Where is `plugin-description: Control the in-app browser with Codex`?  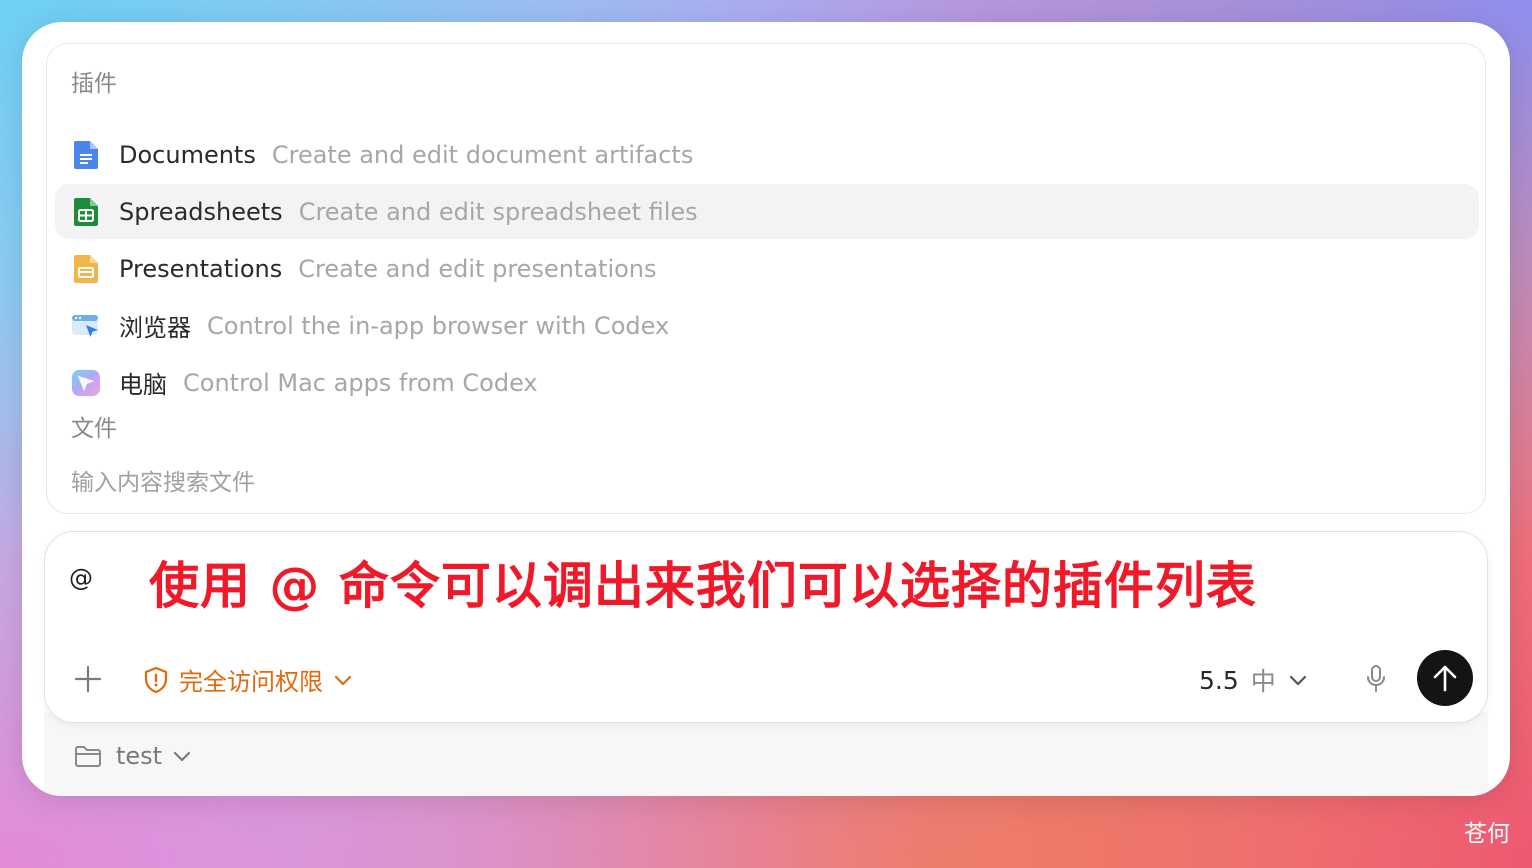
plugin-description: Control the in-app browser with Codex is located at coordinates (438, 325).